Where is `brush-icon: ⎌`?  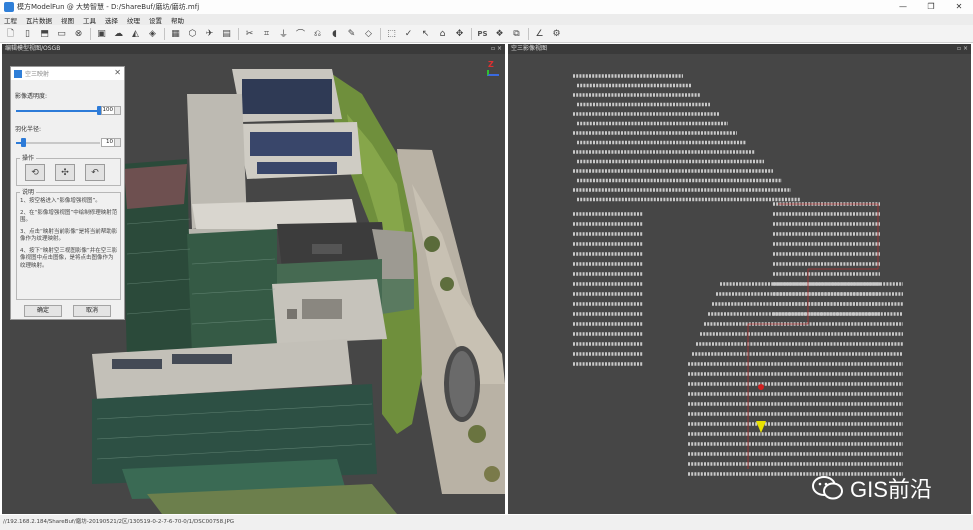
brush-icon: ⎌ is located at coordinates (317, 33).